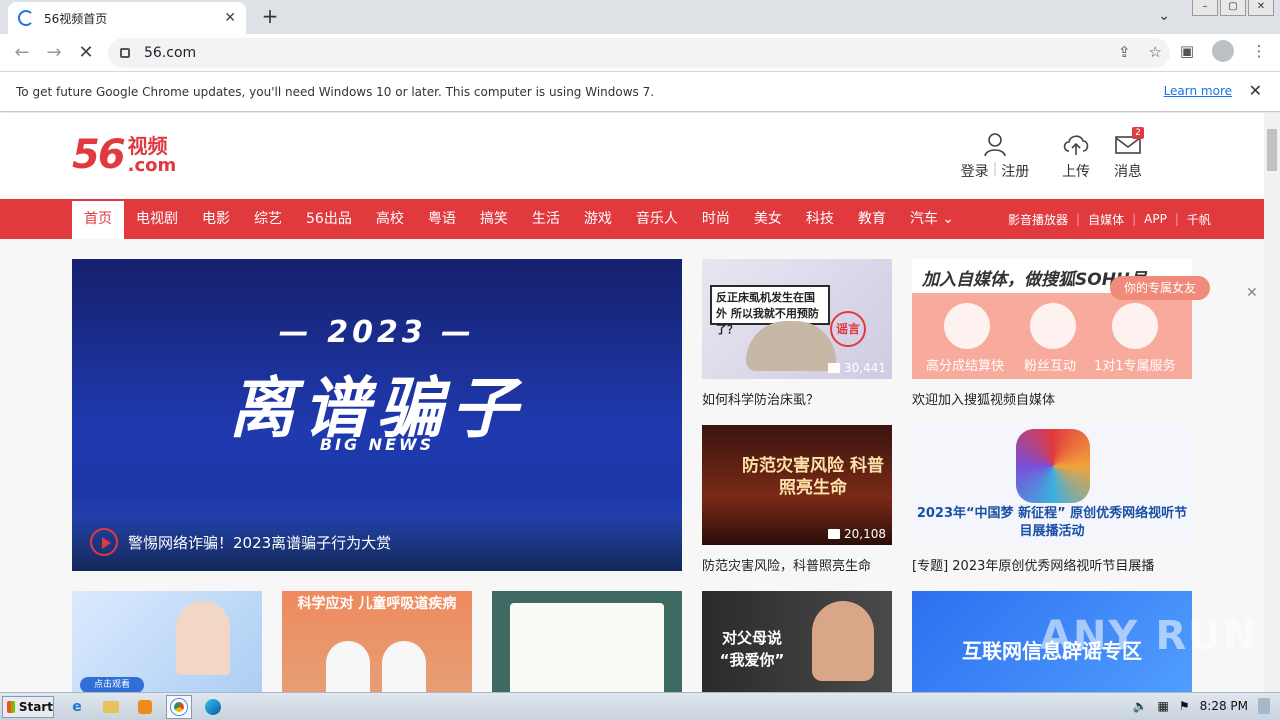  I want to click on network-icon: ▦, so click(1163, 706).